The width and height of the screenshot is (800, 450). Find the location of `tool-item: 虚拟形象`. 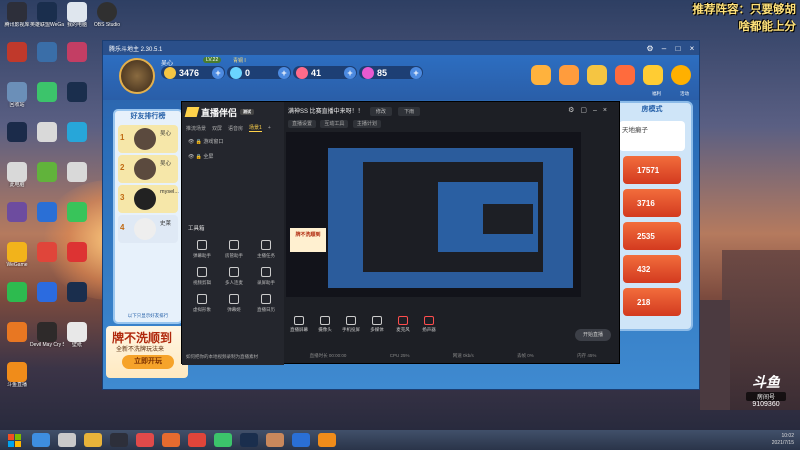

tool-item: 虚拟形象 is located at coordinates (202, 303).